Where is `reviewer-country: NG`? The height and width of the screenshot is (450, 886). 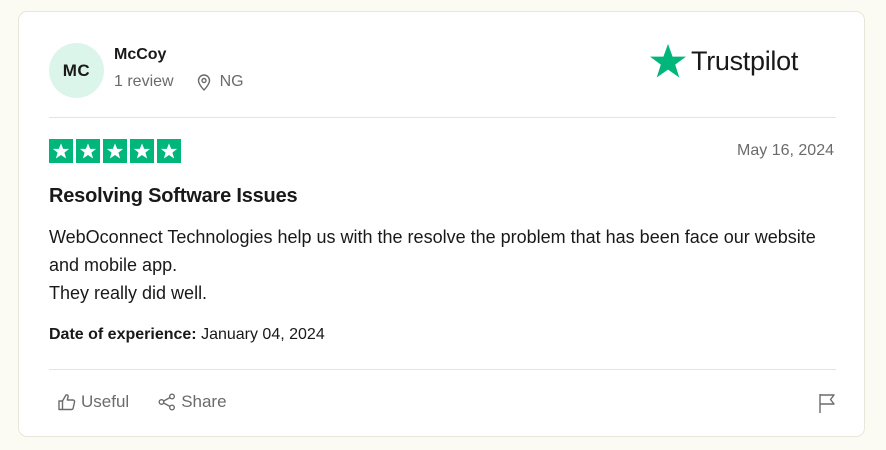 reviewer-country: NG is located at coordinates (231, 81).